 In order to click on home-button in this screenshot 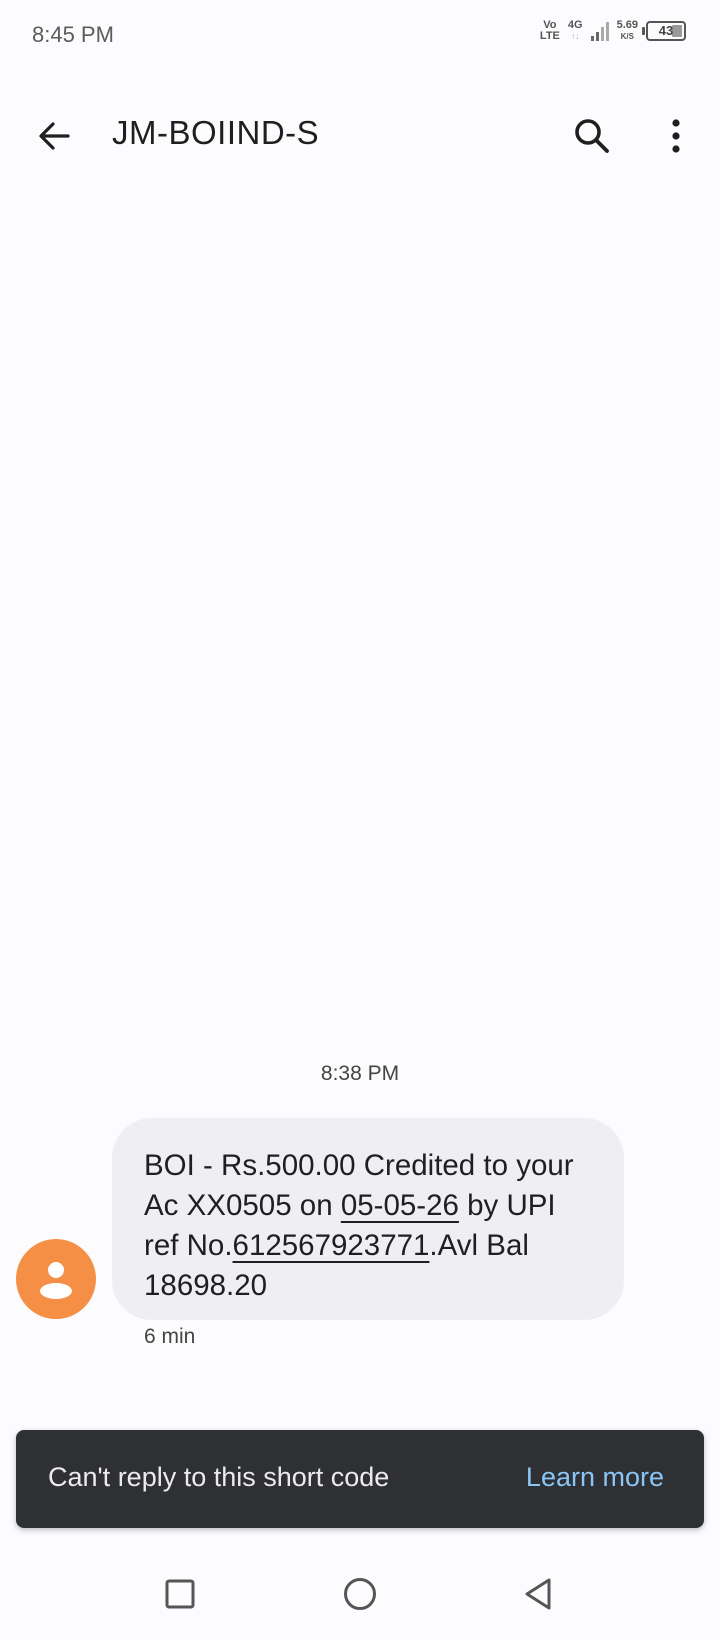, I will do `click(360, 1594)`.